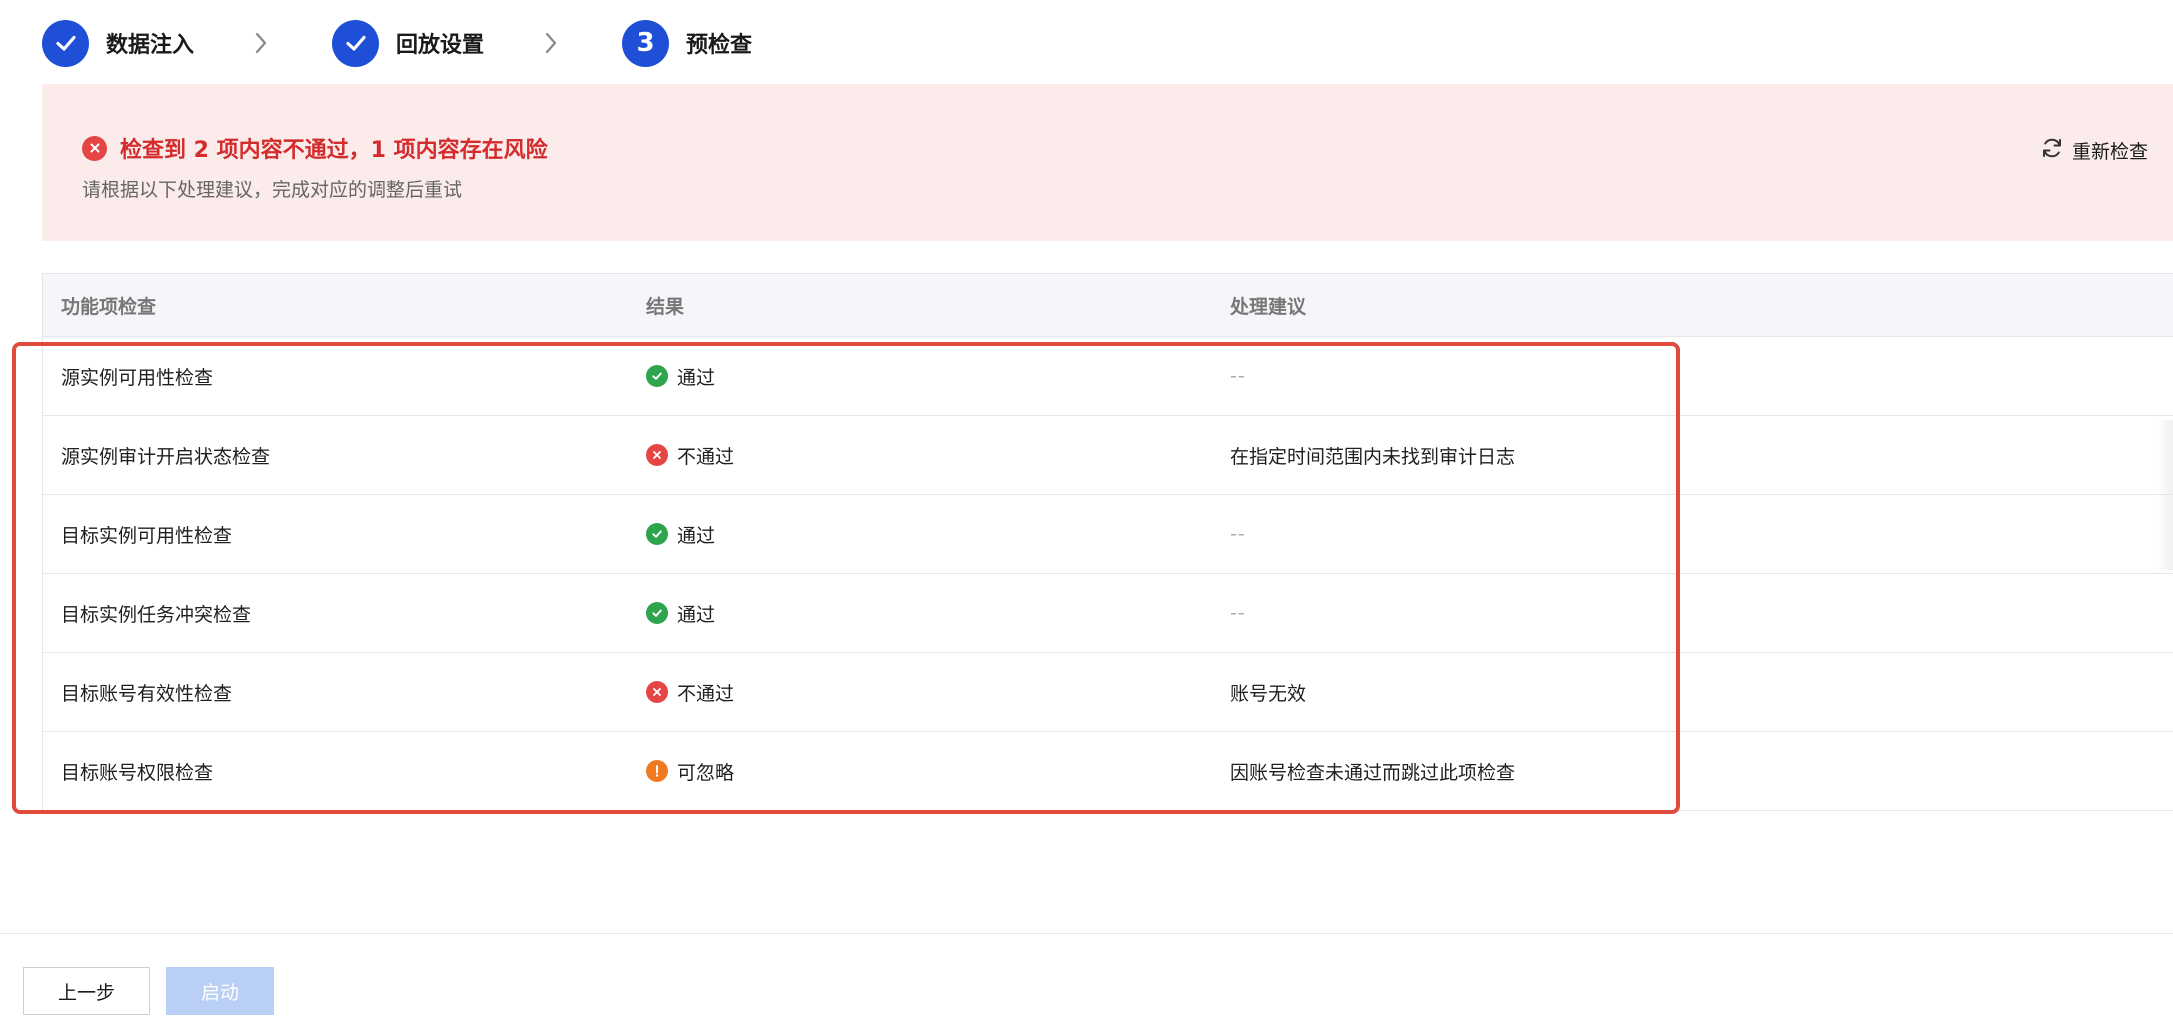 Image resolution: width=2173 pixels, height=1032 pixels. I want to click on step-precheck: 3 预检查, so click(687, 43).